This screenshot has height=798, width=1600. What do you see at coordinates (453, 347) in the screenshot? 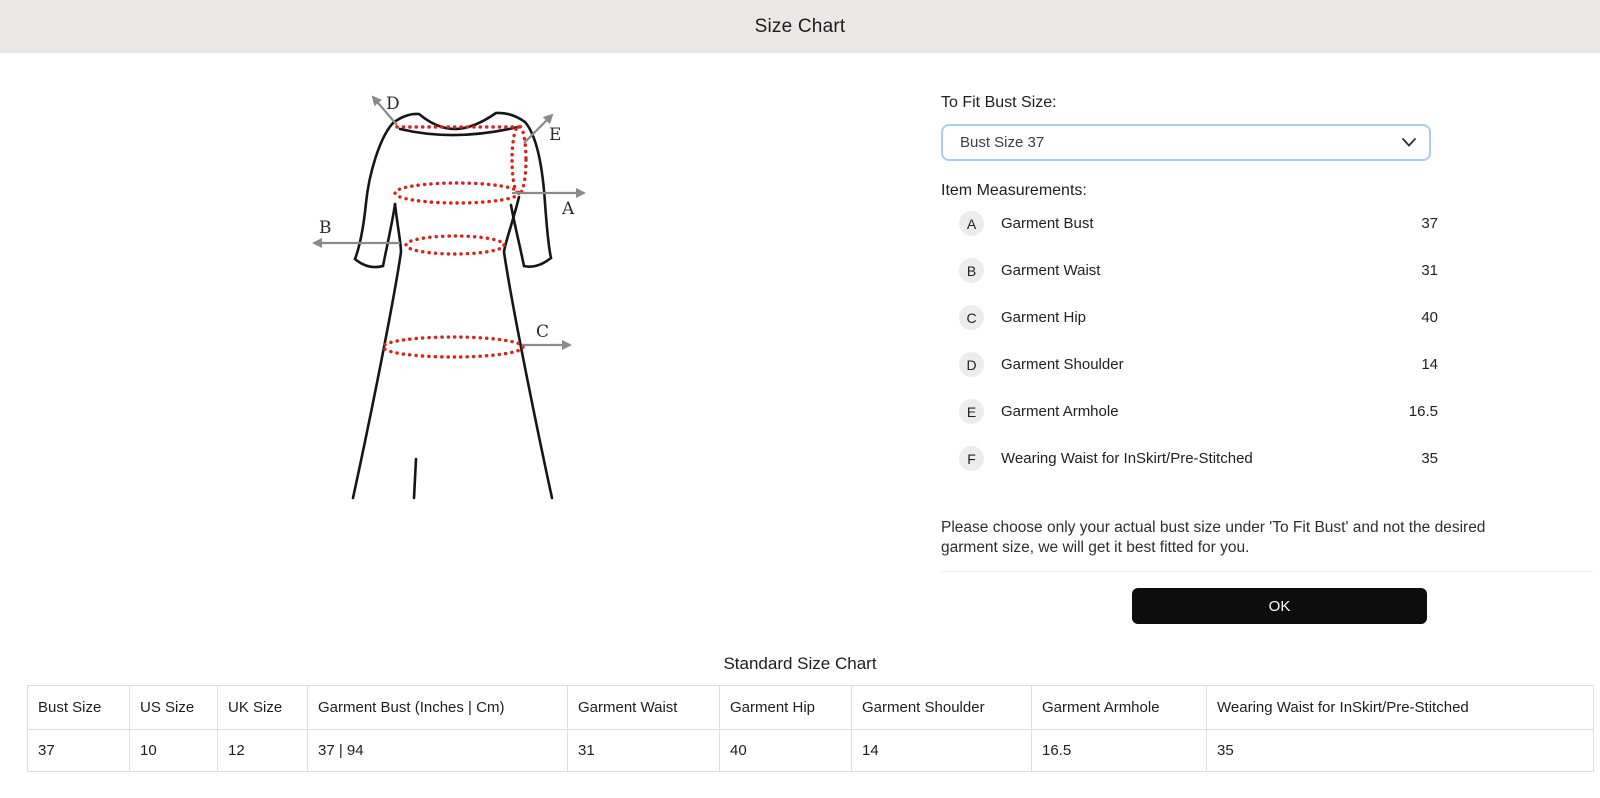
I see `hip-dotted-ellipse` at bounding box center [453, 347].